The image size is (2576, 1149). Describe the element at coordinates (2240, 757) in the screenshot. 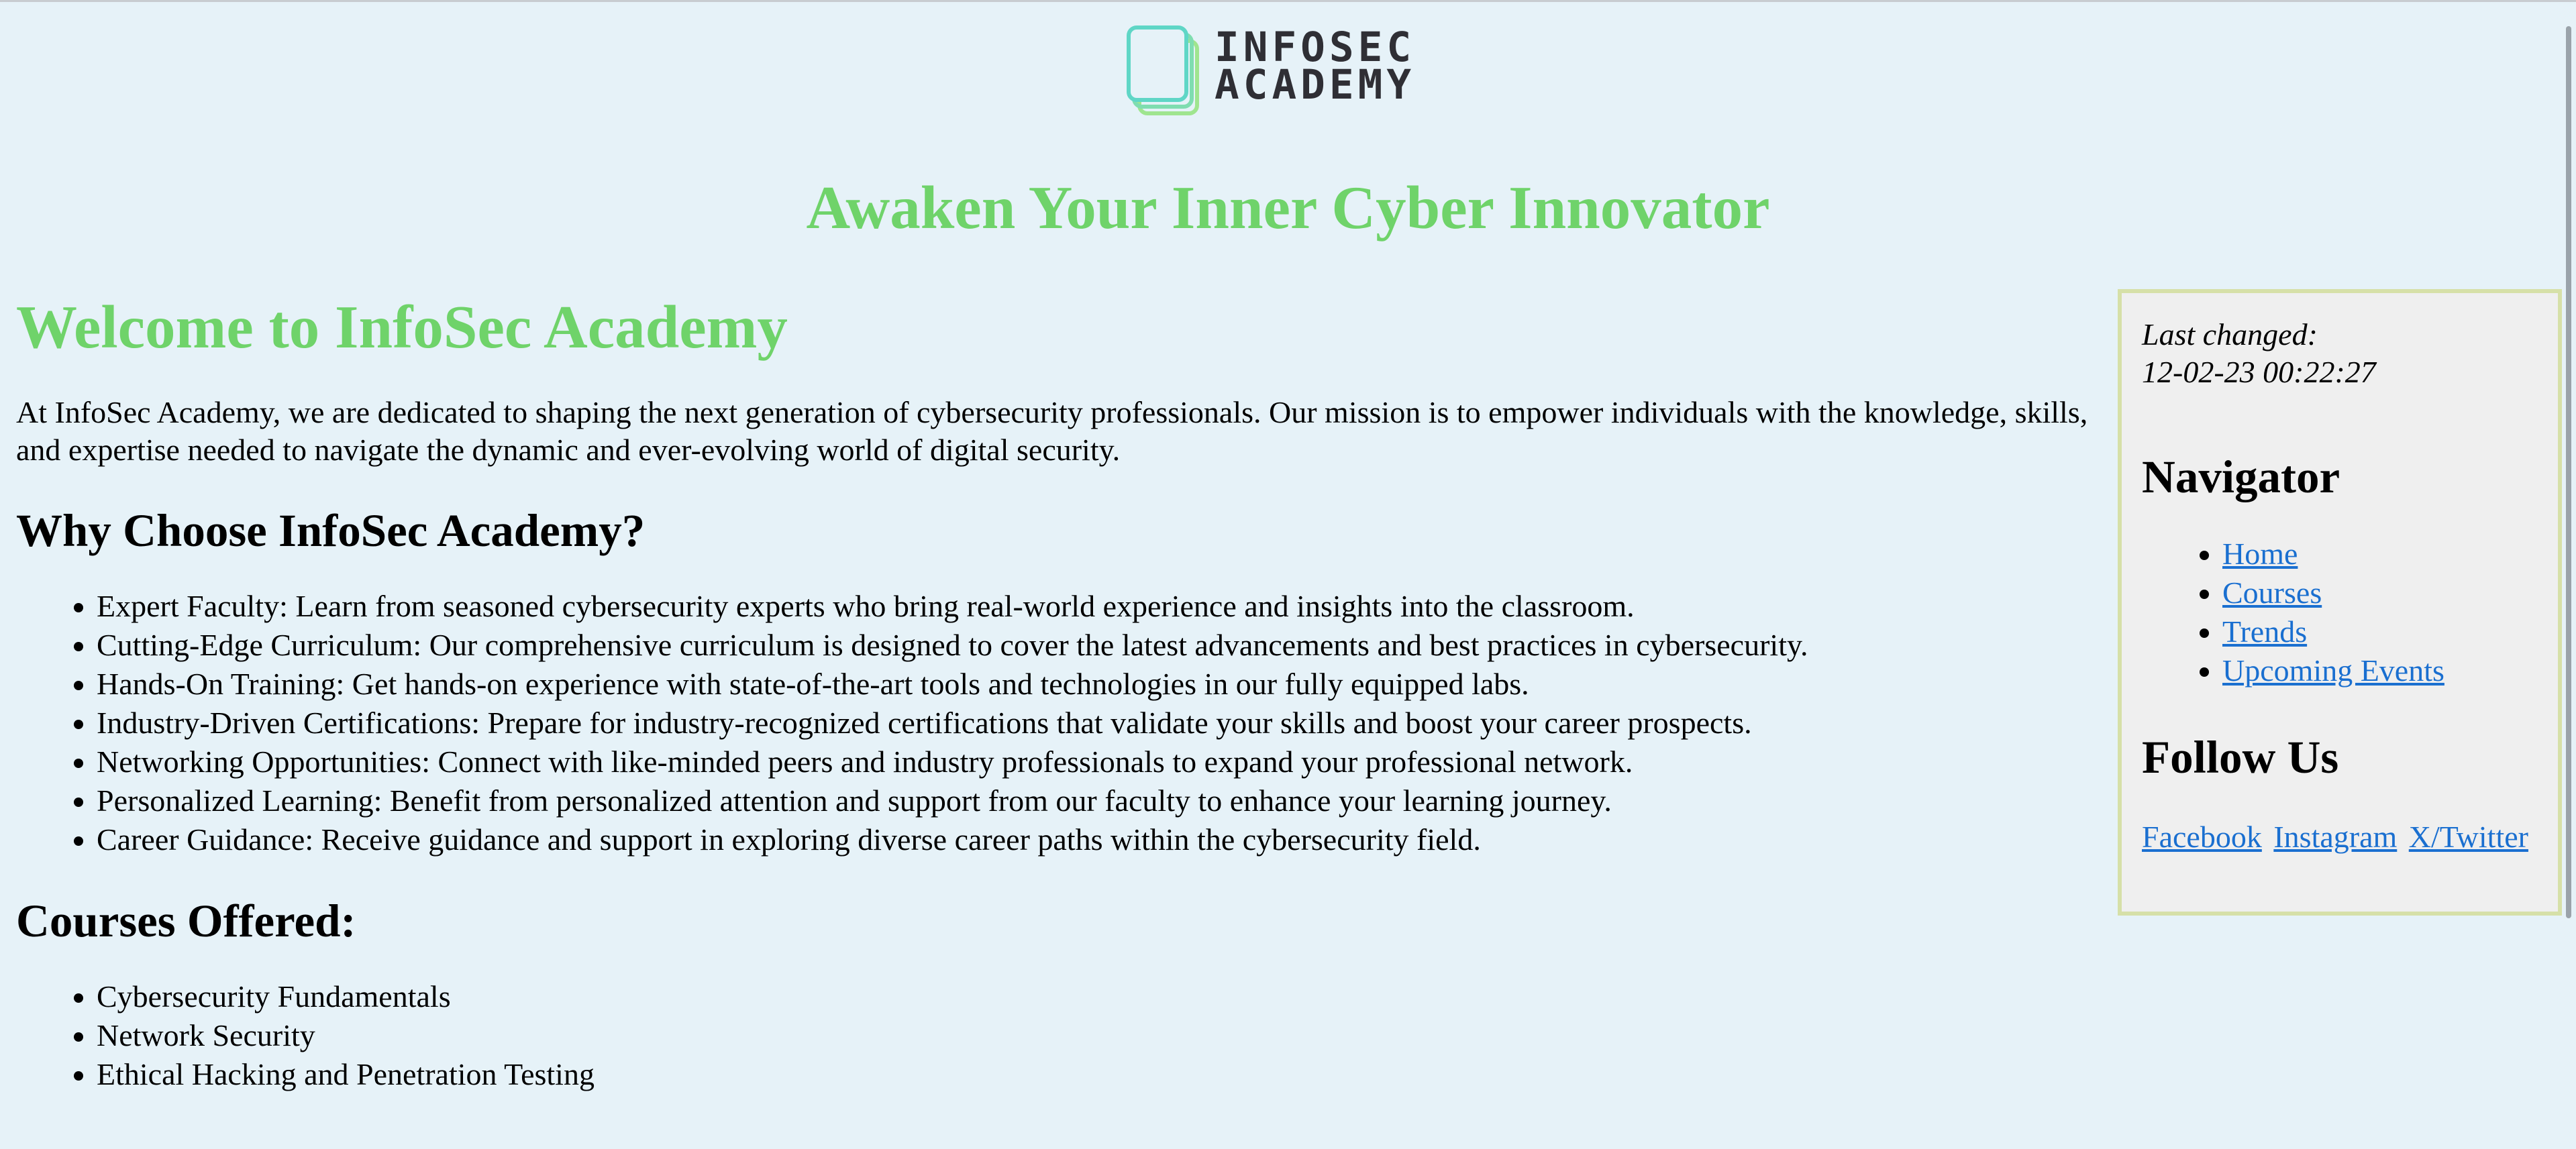

I see `follow-us-heading: Follow Us` at that location.